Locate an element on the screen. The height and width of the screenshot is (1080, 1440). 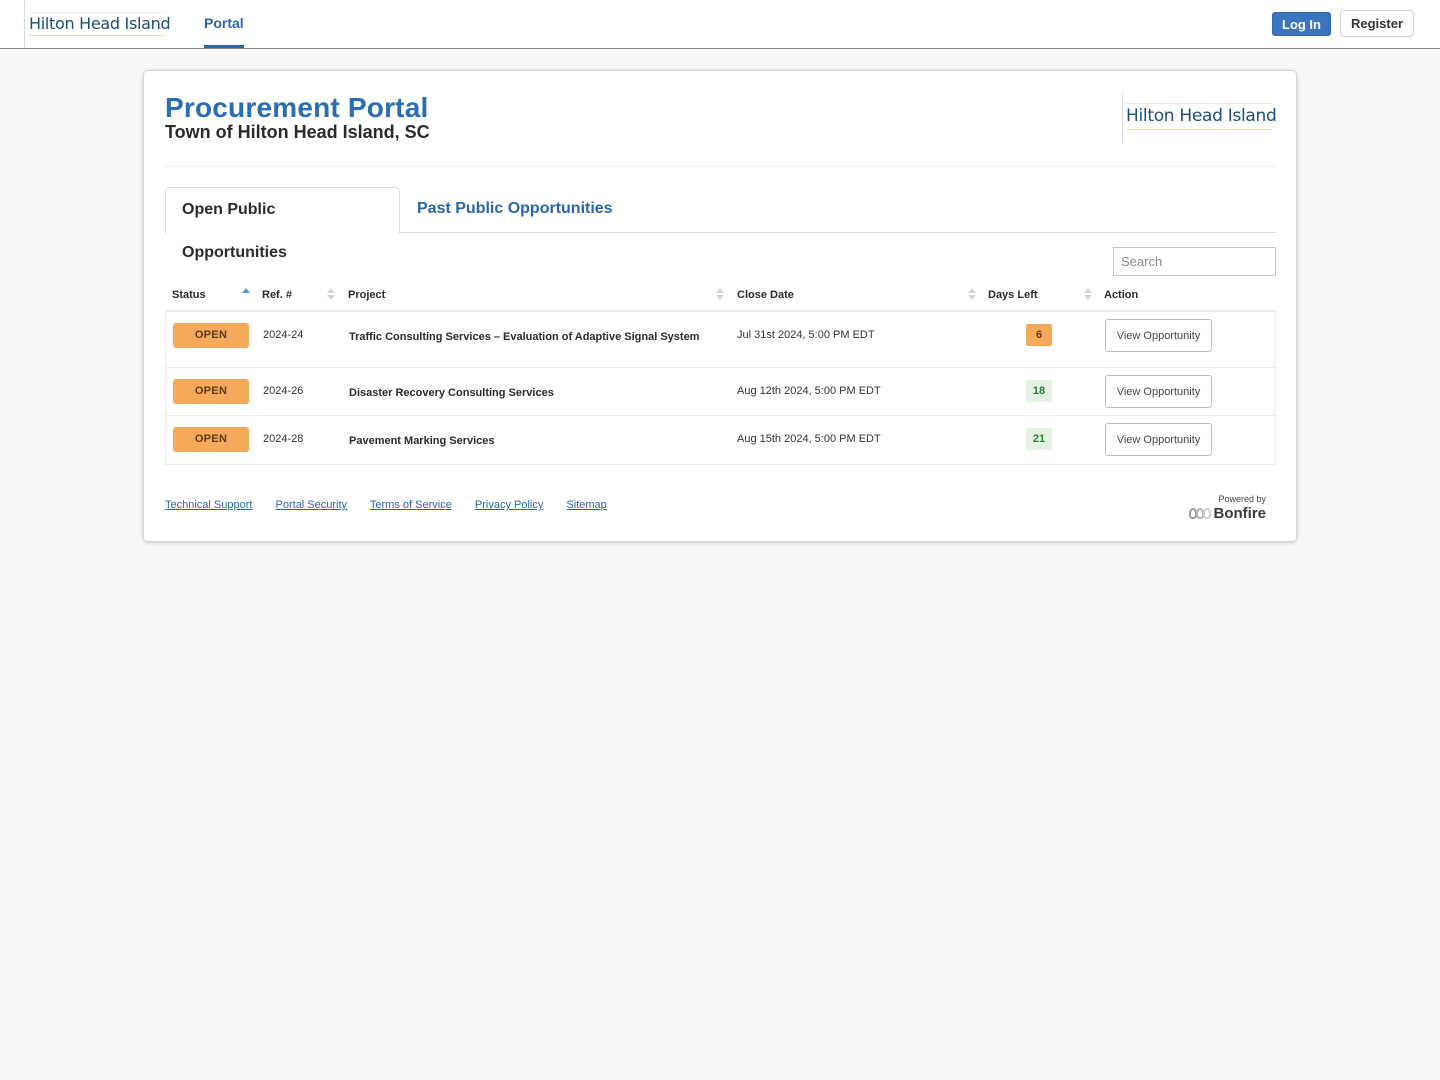
column-label: Status is located at coordinates (189, 295).